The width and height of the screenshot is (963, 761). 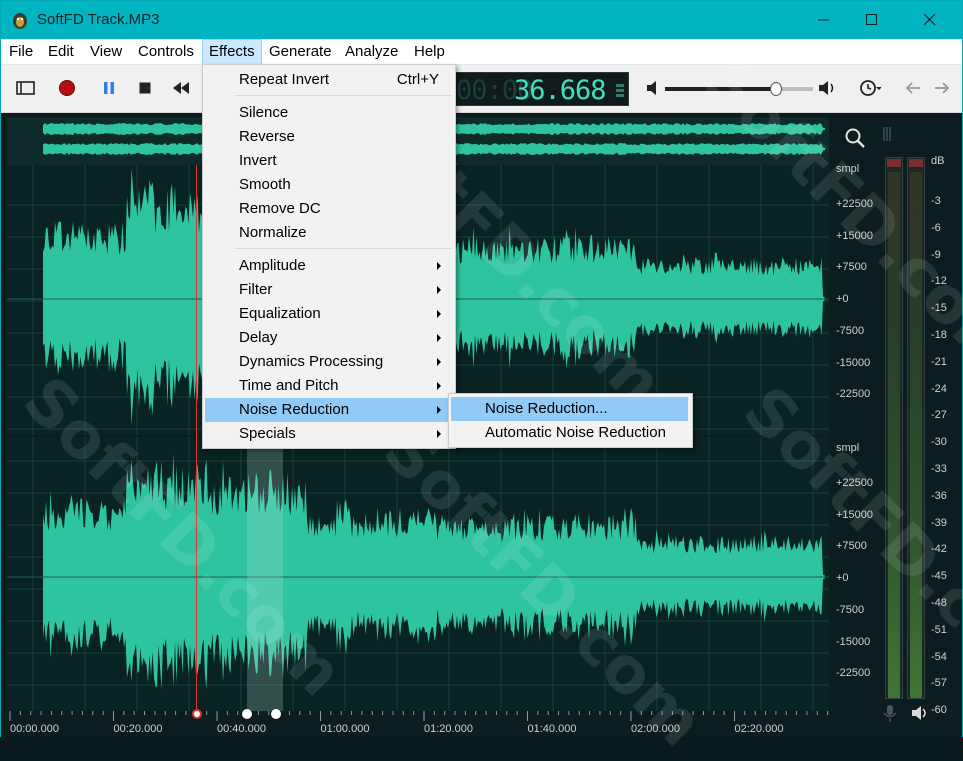 I want to click on time-format-icon, so click(x=620, y=90).